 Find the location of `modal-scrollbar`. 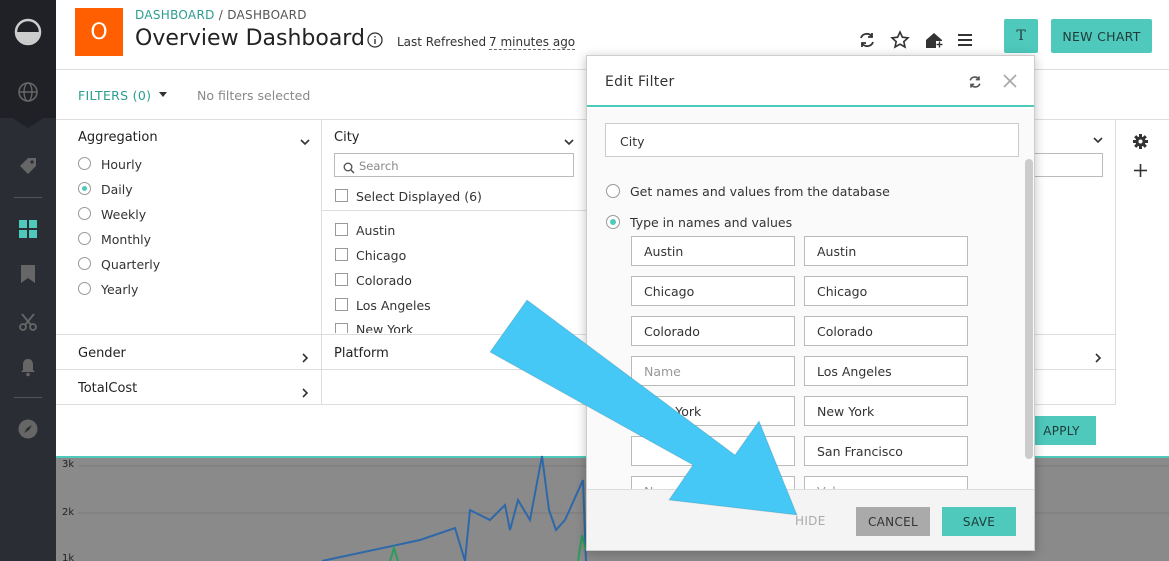

modal-scrollbar is located at coordinates (1029, 309).